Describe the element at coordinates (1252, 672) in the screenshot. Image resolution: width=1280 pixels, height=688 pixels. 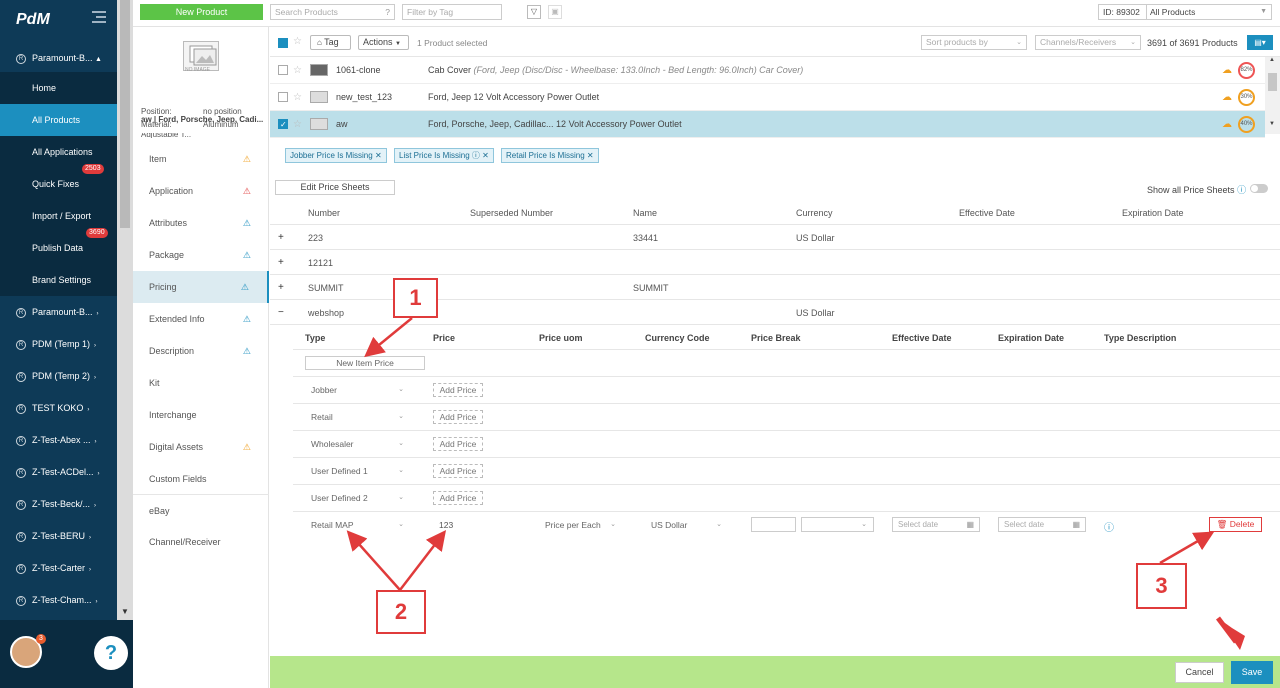
I see `save-button: Save` at that location.